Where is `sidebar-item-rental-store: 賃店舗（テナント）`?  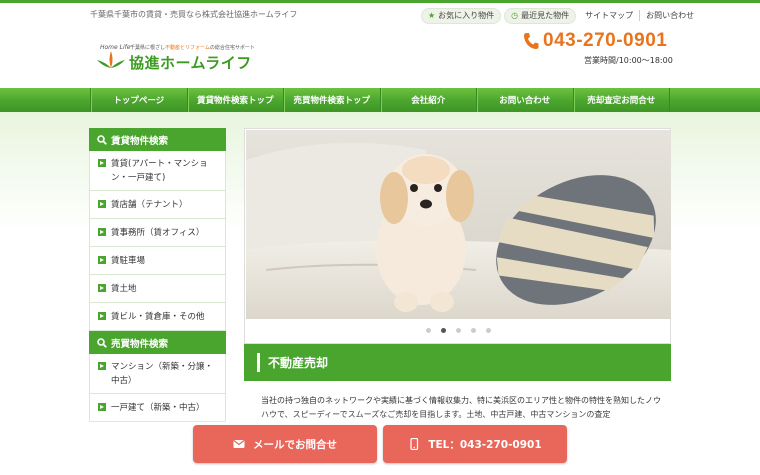
sidebar-item-rental-store: 賃店舗（テナント） is located at coordinates (157, 205).